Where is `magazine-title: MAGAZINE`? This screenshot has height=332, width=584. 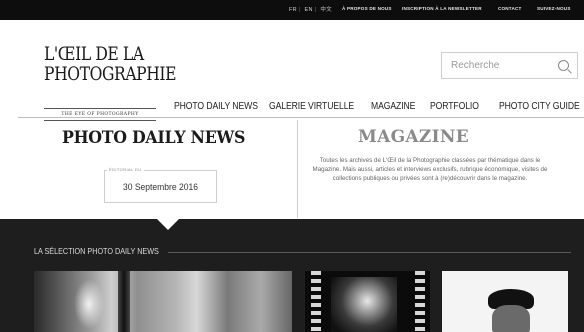 magazine-title: MAGAZINE is located at coordinates (413, 137).